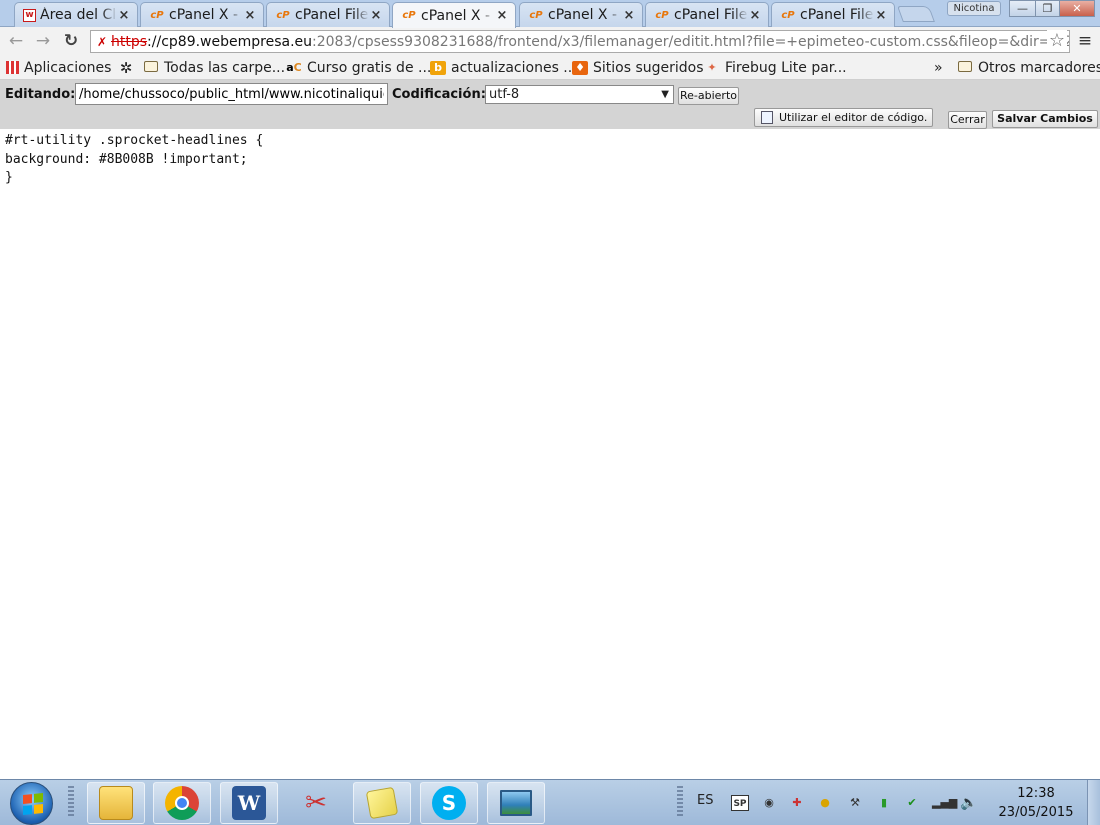 The width and height of the screenshot is (1100, 825). I want to click on bookmark-otros-marcadores: Otros marcadores, so click(1028, 67).